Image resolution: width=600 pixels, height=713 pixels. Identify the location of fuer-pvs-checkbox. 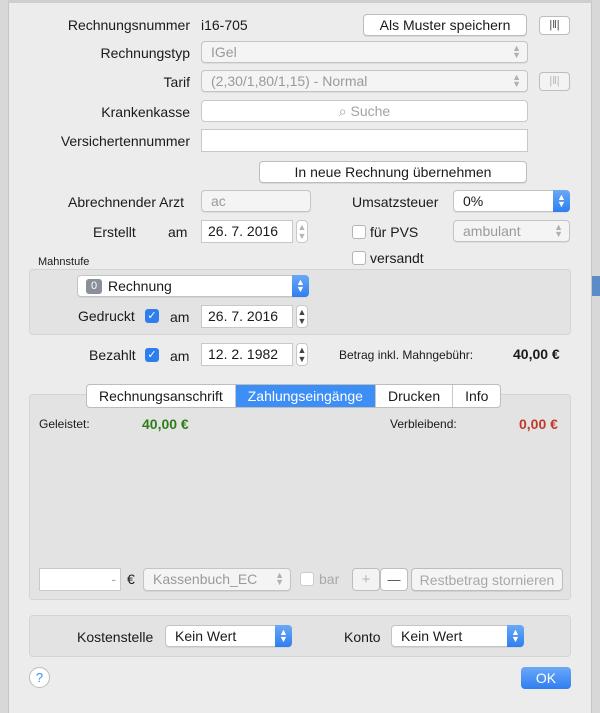
(359, 232).